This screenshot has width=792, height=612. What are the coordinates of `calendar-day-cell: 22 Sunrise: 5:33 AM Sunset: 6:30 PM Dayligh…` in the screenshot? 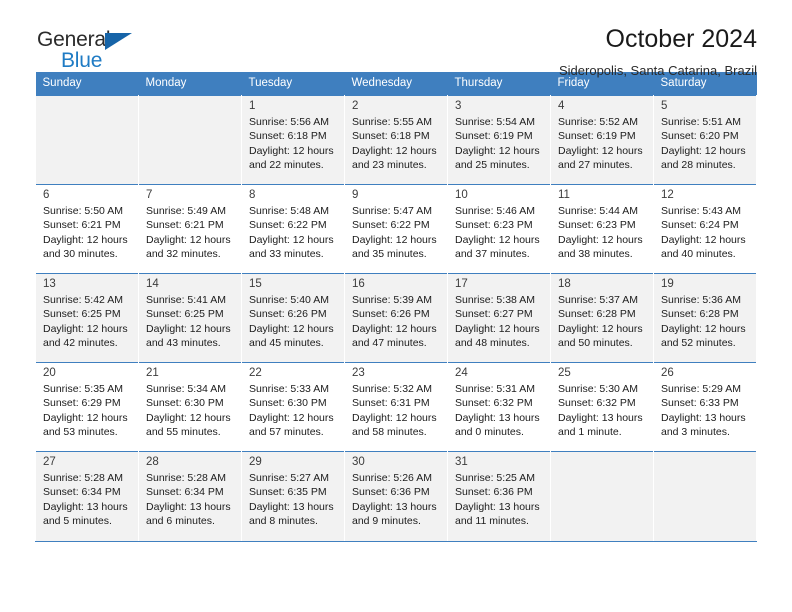 It's located at (293, 407).